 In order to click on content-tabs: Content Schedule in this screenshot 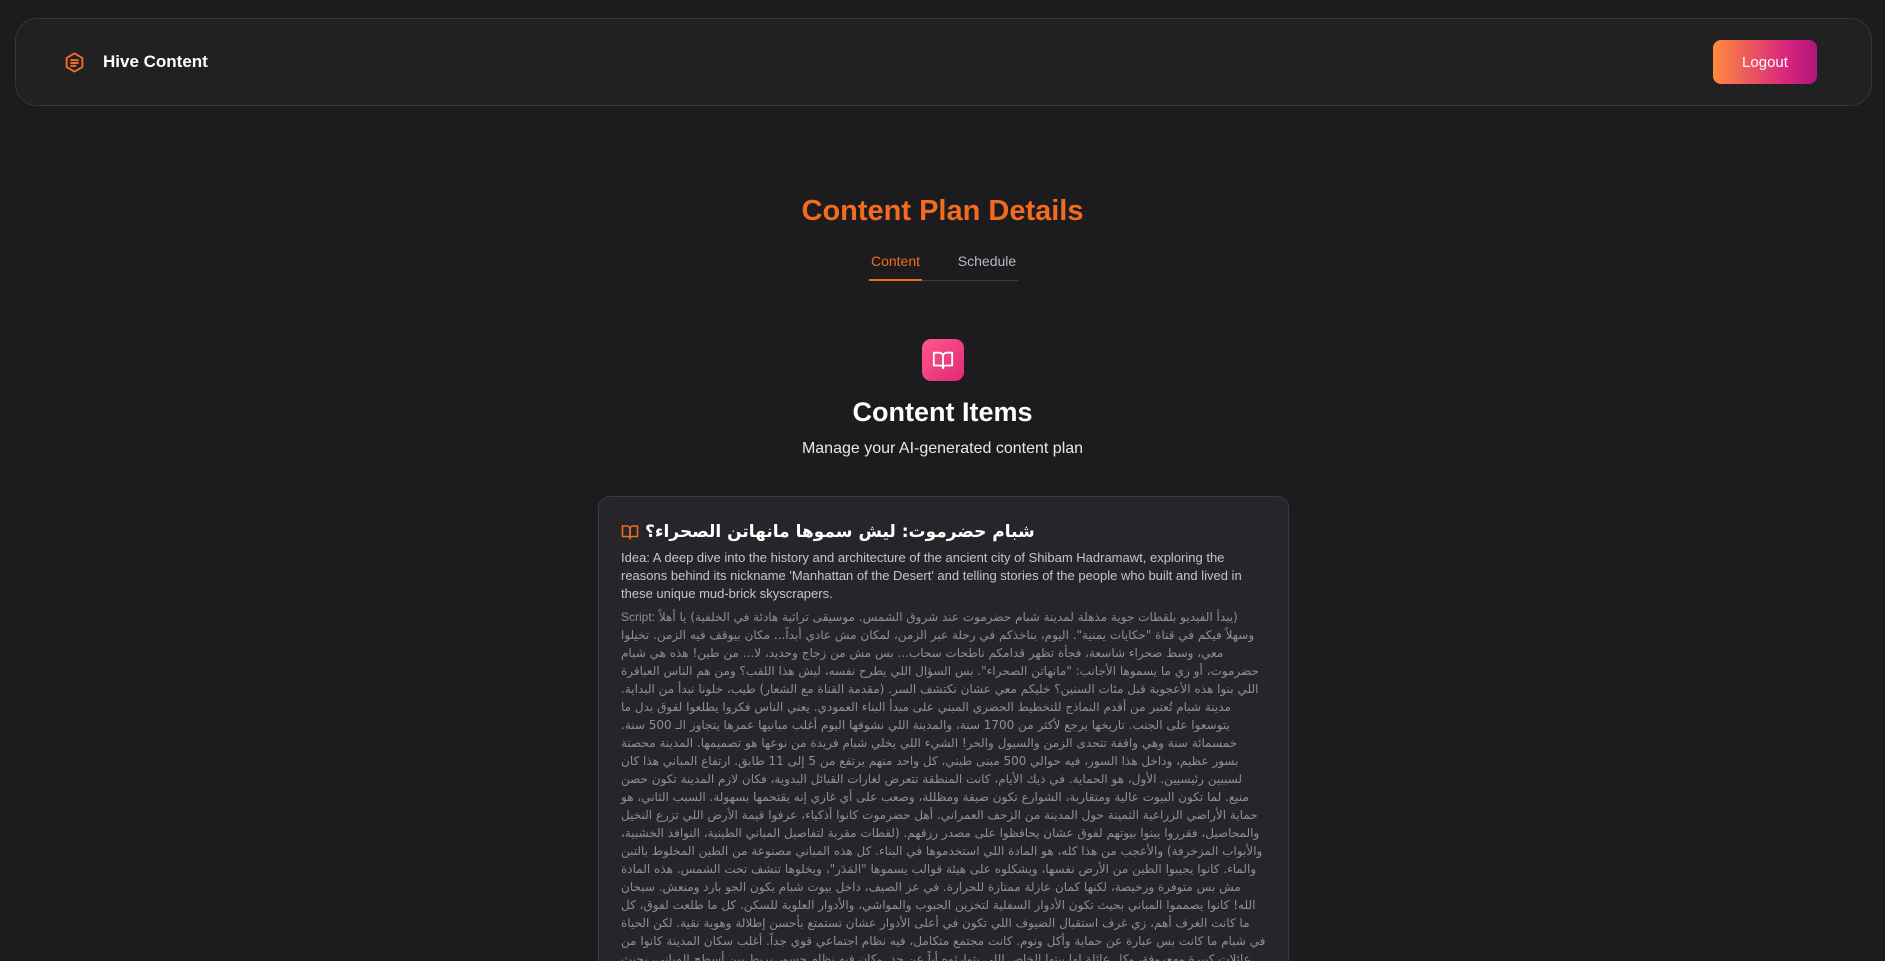, I will do `click(943, 265)`.